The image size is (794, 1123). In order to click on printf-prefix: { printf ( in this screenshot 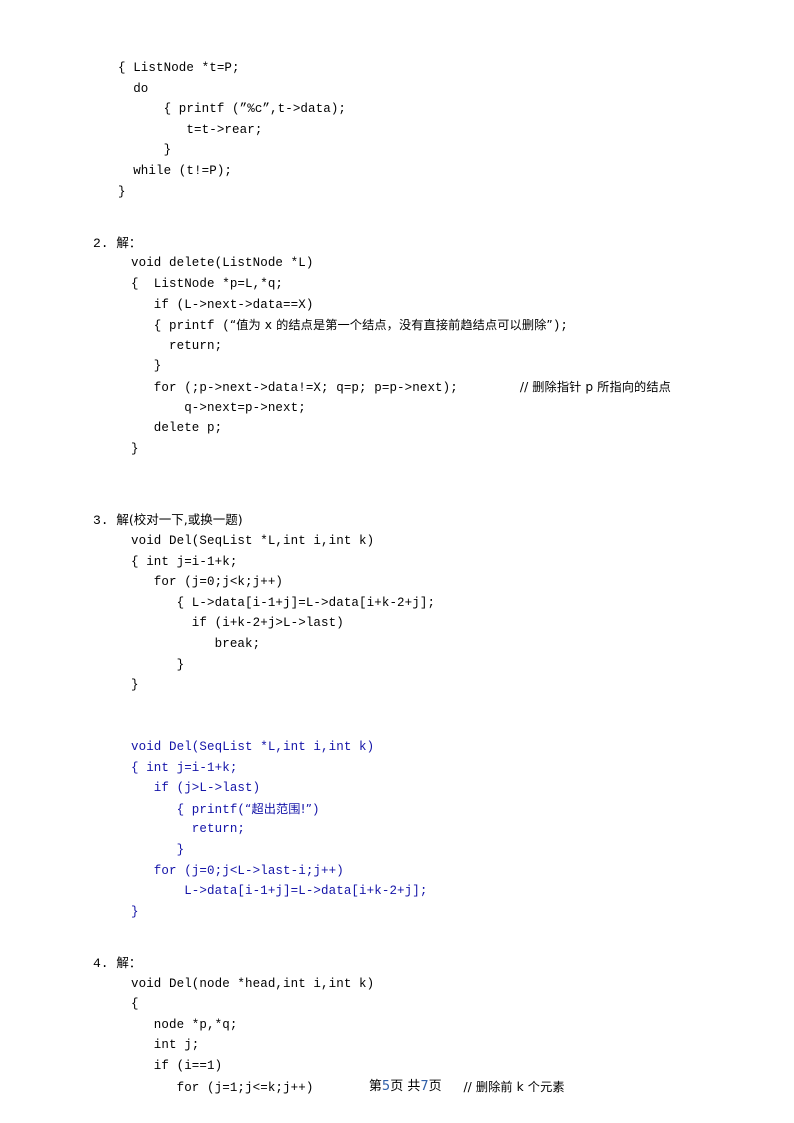, I will do `click(180, 326)`.